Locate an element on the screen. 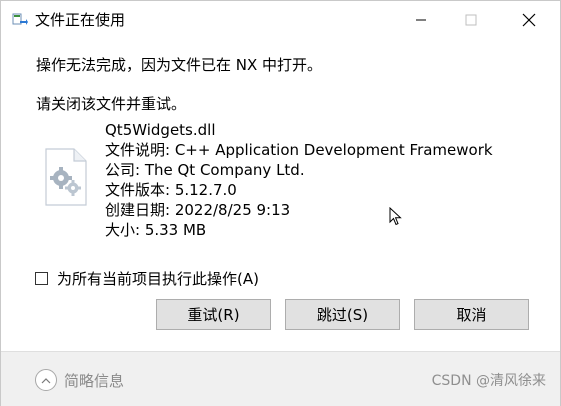  file-name: Qt5Widgets.dll is located at coordinates (160, 130).